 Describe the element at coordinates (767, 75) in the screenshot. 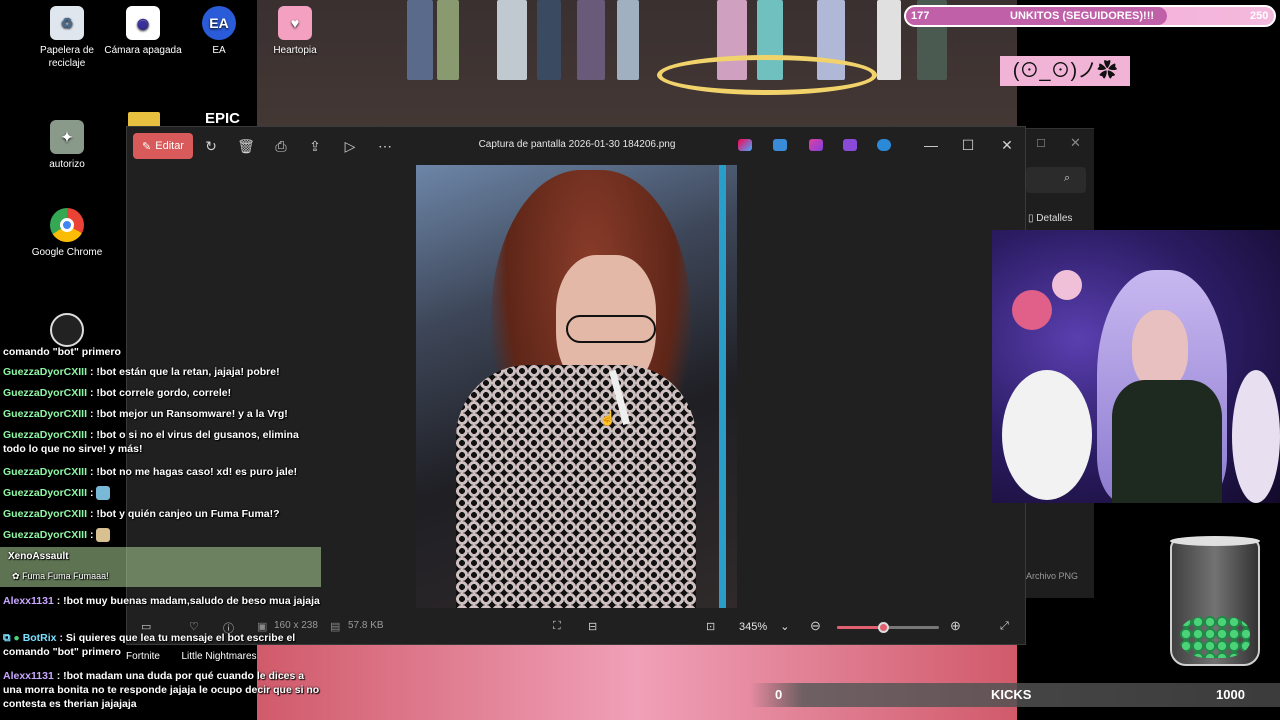

I see `halo-shape` at that location.